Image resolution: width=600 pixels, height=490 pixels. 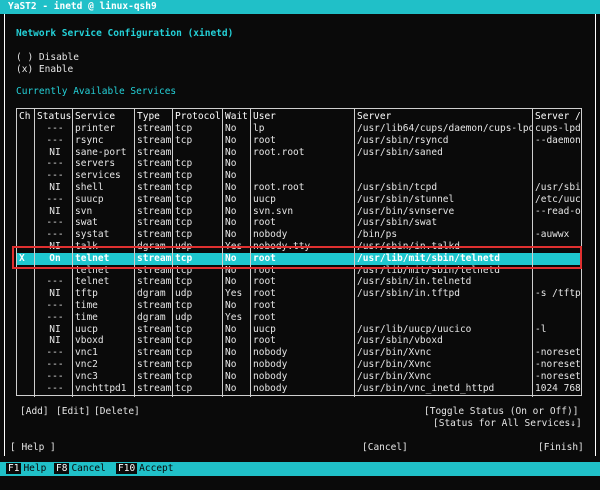 I want to click on table-row: --- servers stream tcp No, so click(x=299, y=164).